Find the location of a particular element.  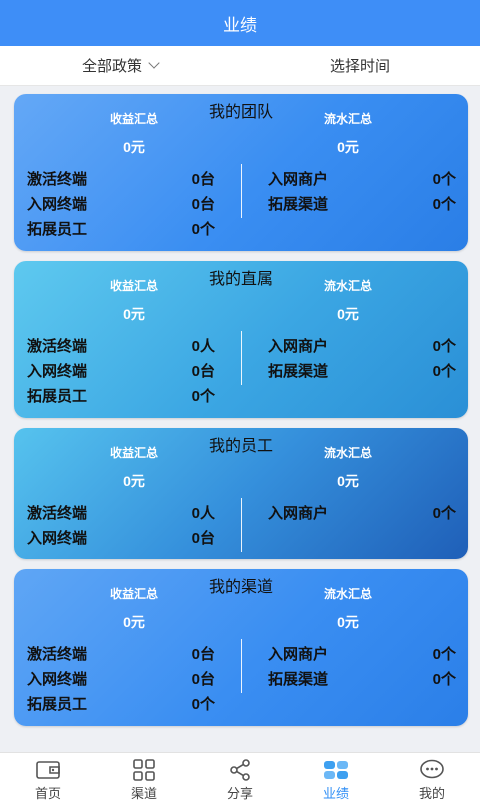

nav-share: 分享 is located at coordinates (240, 776).